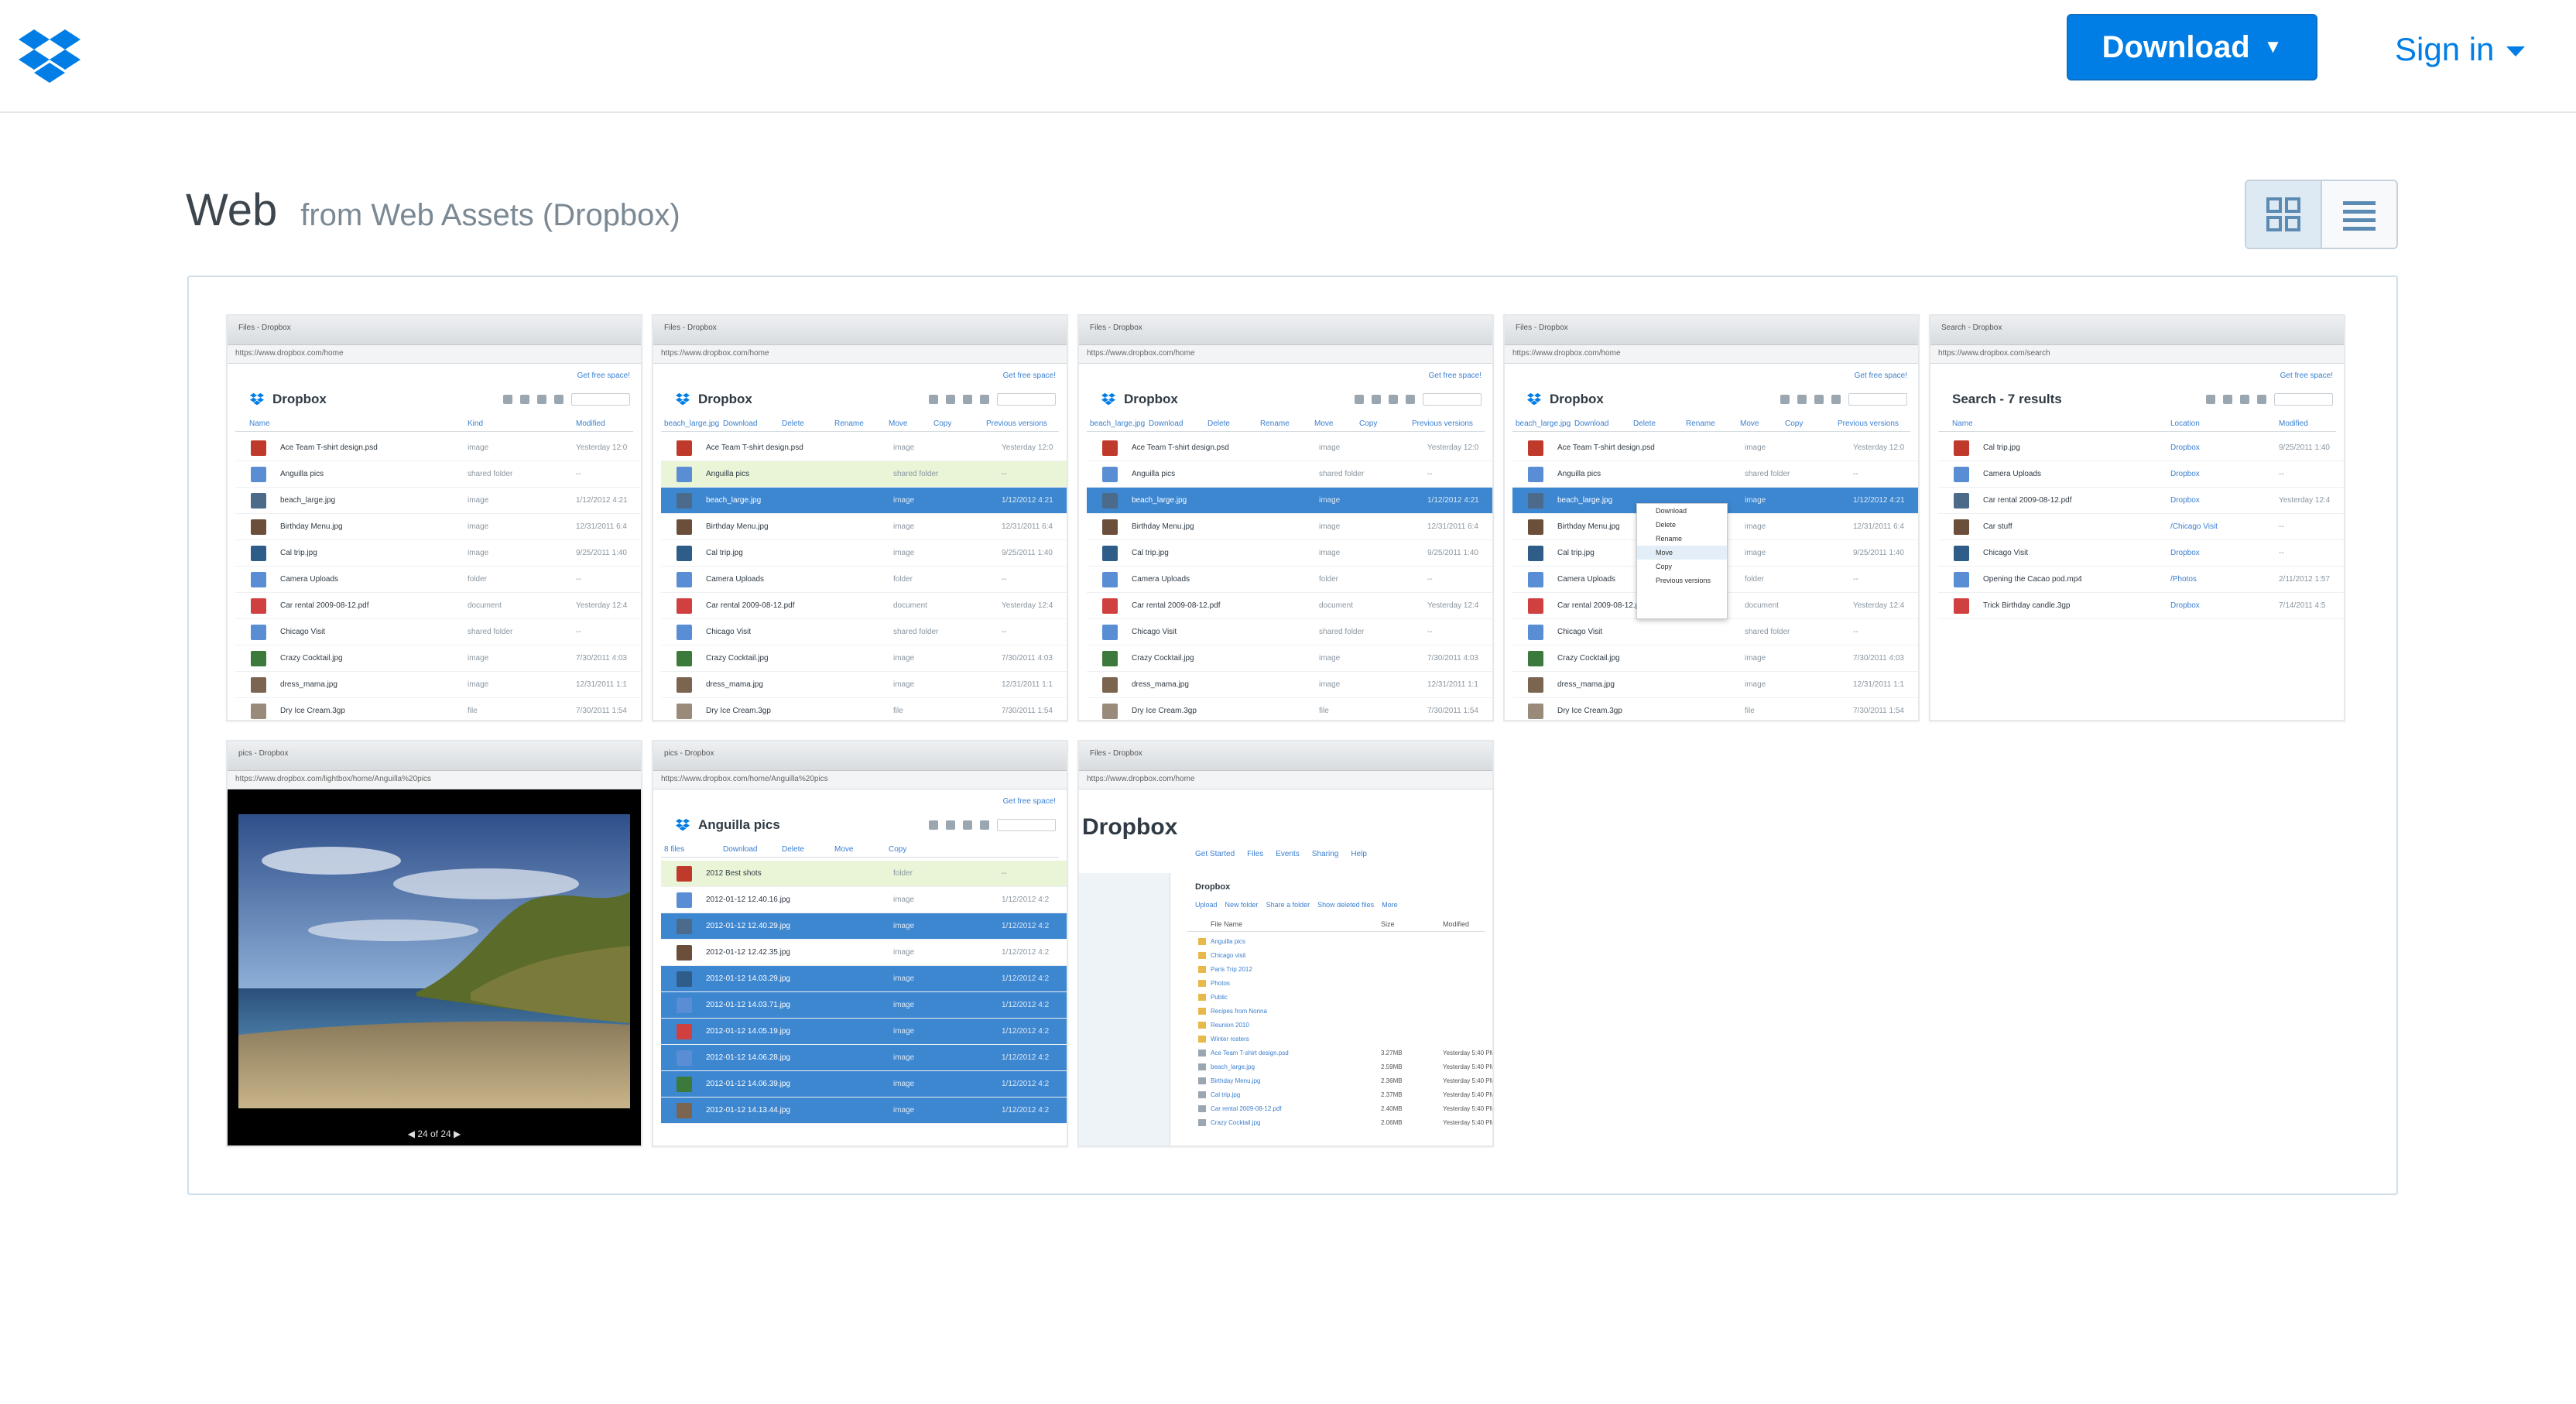 This screenshot has height=1404, width=2576. Describe the element at coordinates (1288, 905) in the screenshot. I see `action-share-a-folder: Share a folder` at that location.